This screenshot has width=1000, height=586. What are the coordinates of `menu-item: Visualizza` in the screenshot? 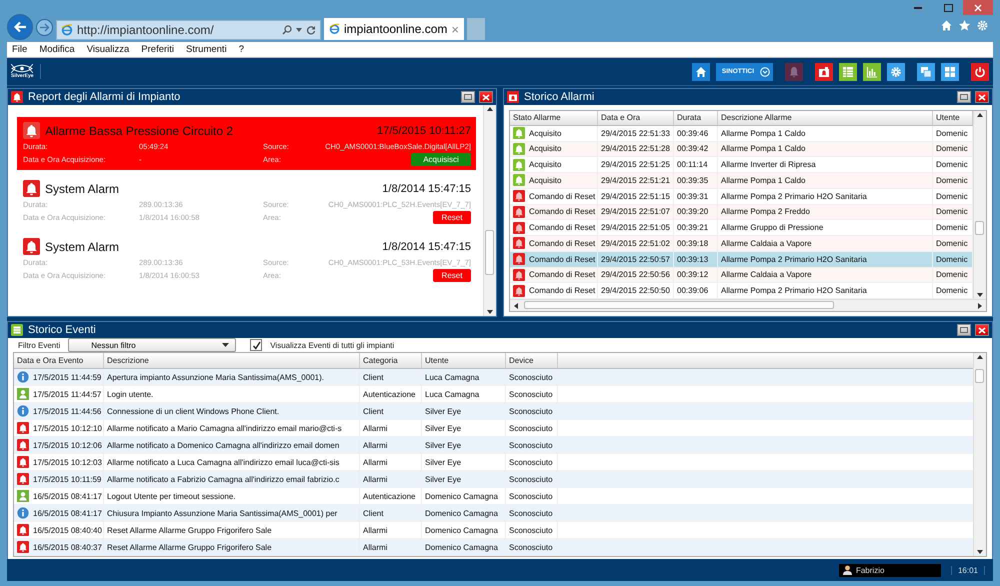 It's located at (108, 49).